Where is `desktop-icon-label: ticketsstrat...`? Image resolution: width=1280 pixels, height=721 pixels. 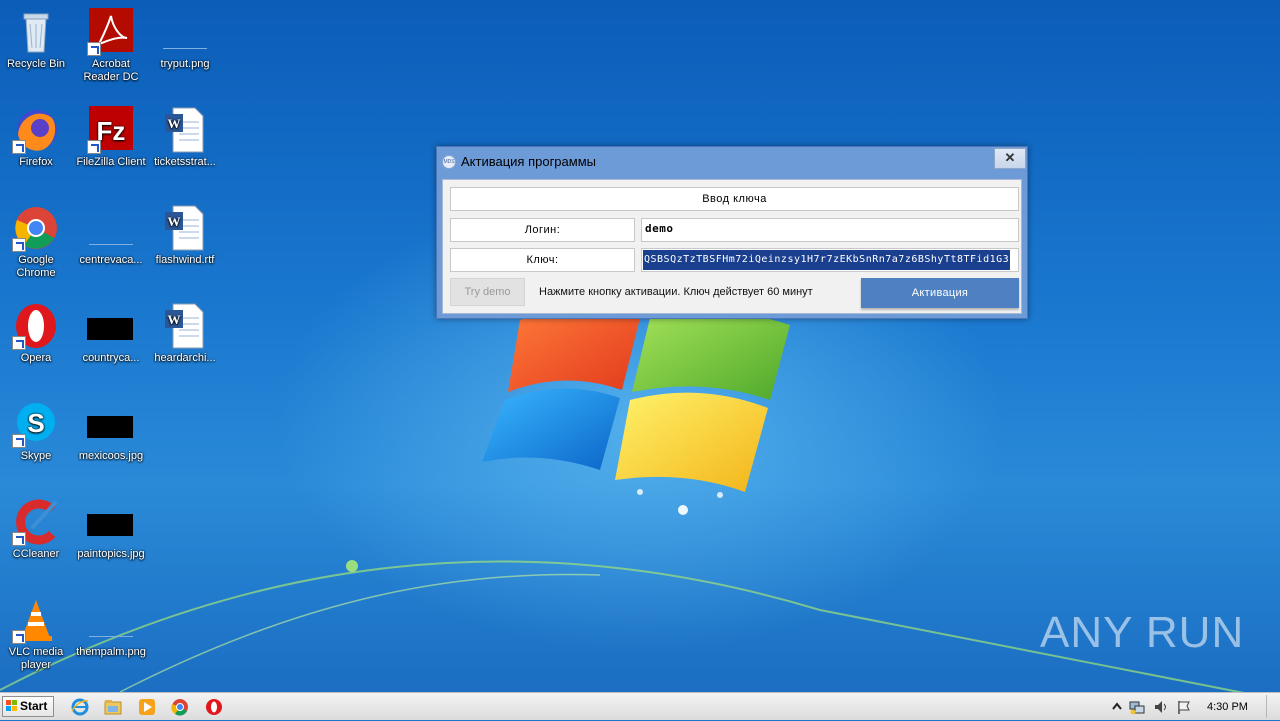 desktop-icon-label: ticketsstrat... is located at coordinates (185, 162).